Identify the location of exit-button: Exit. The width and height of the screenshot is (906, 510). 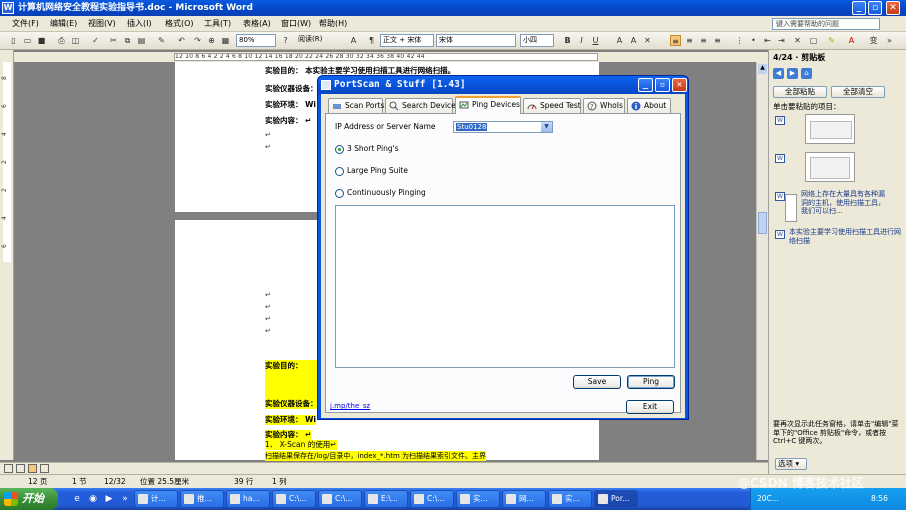
(650, 407).